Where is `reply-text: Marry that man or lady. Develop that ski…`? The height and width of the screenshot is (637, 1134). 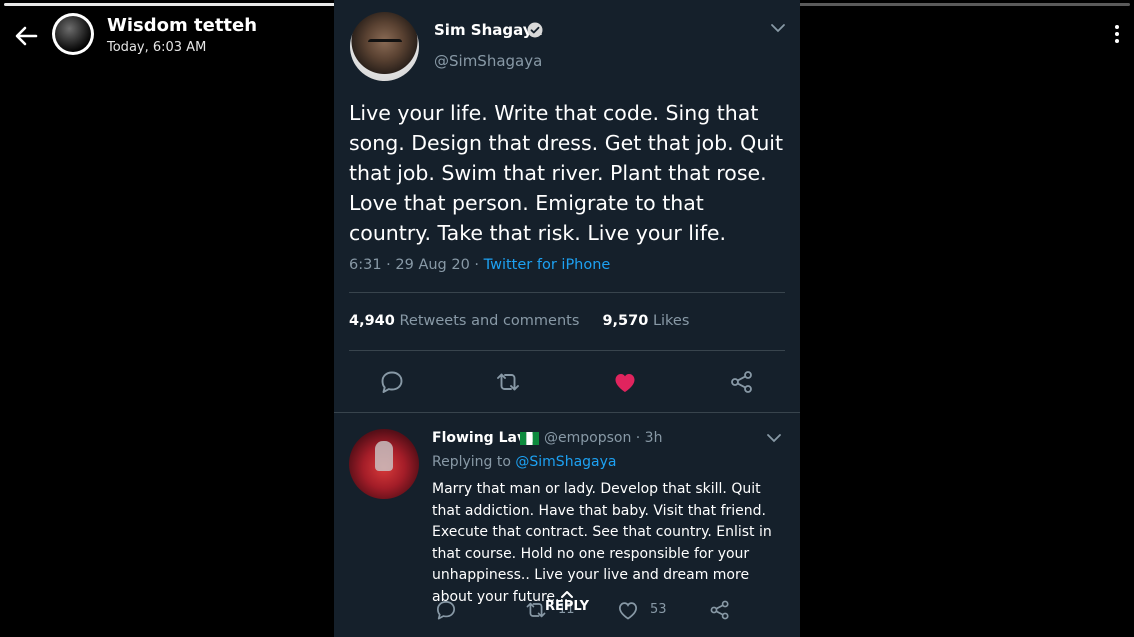
reply-text: Marry that man or lady. Develop that ski… is located at coordinates (602, 543).